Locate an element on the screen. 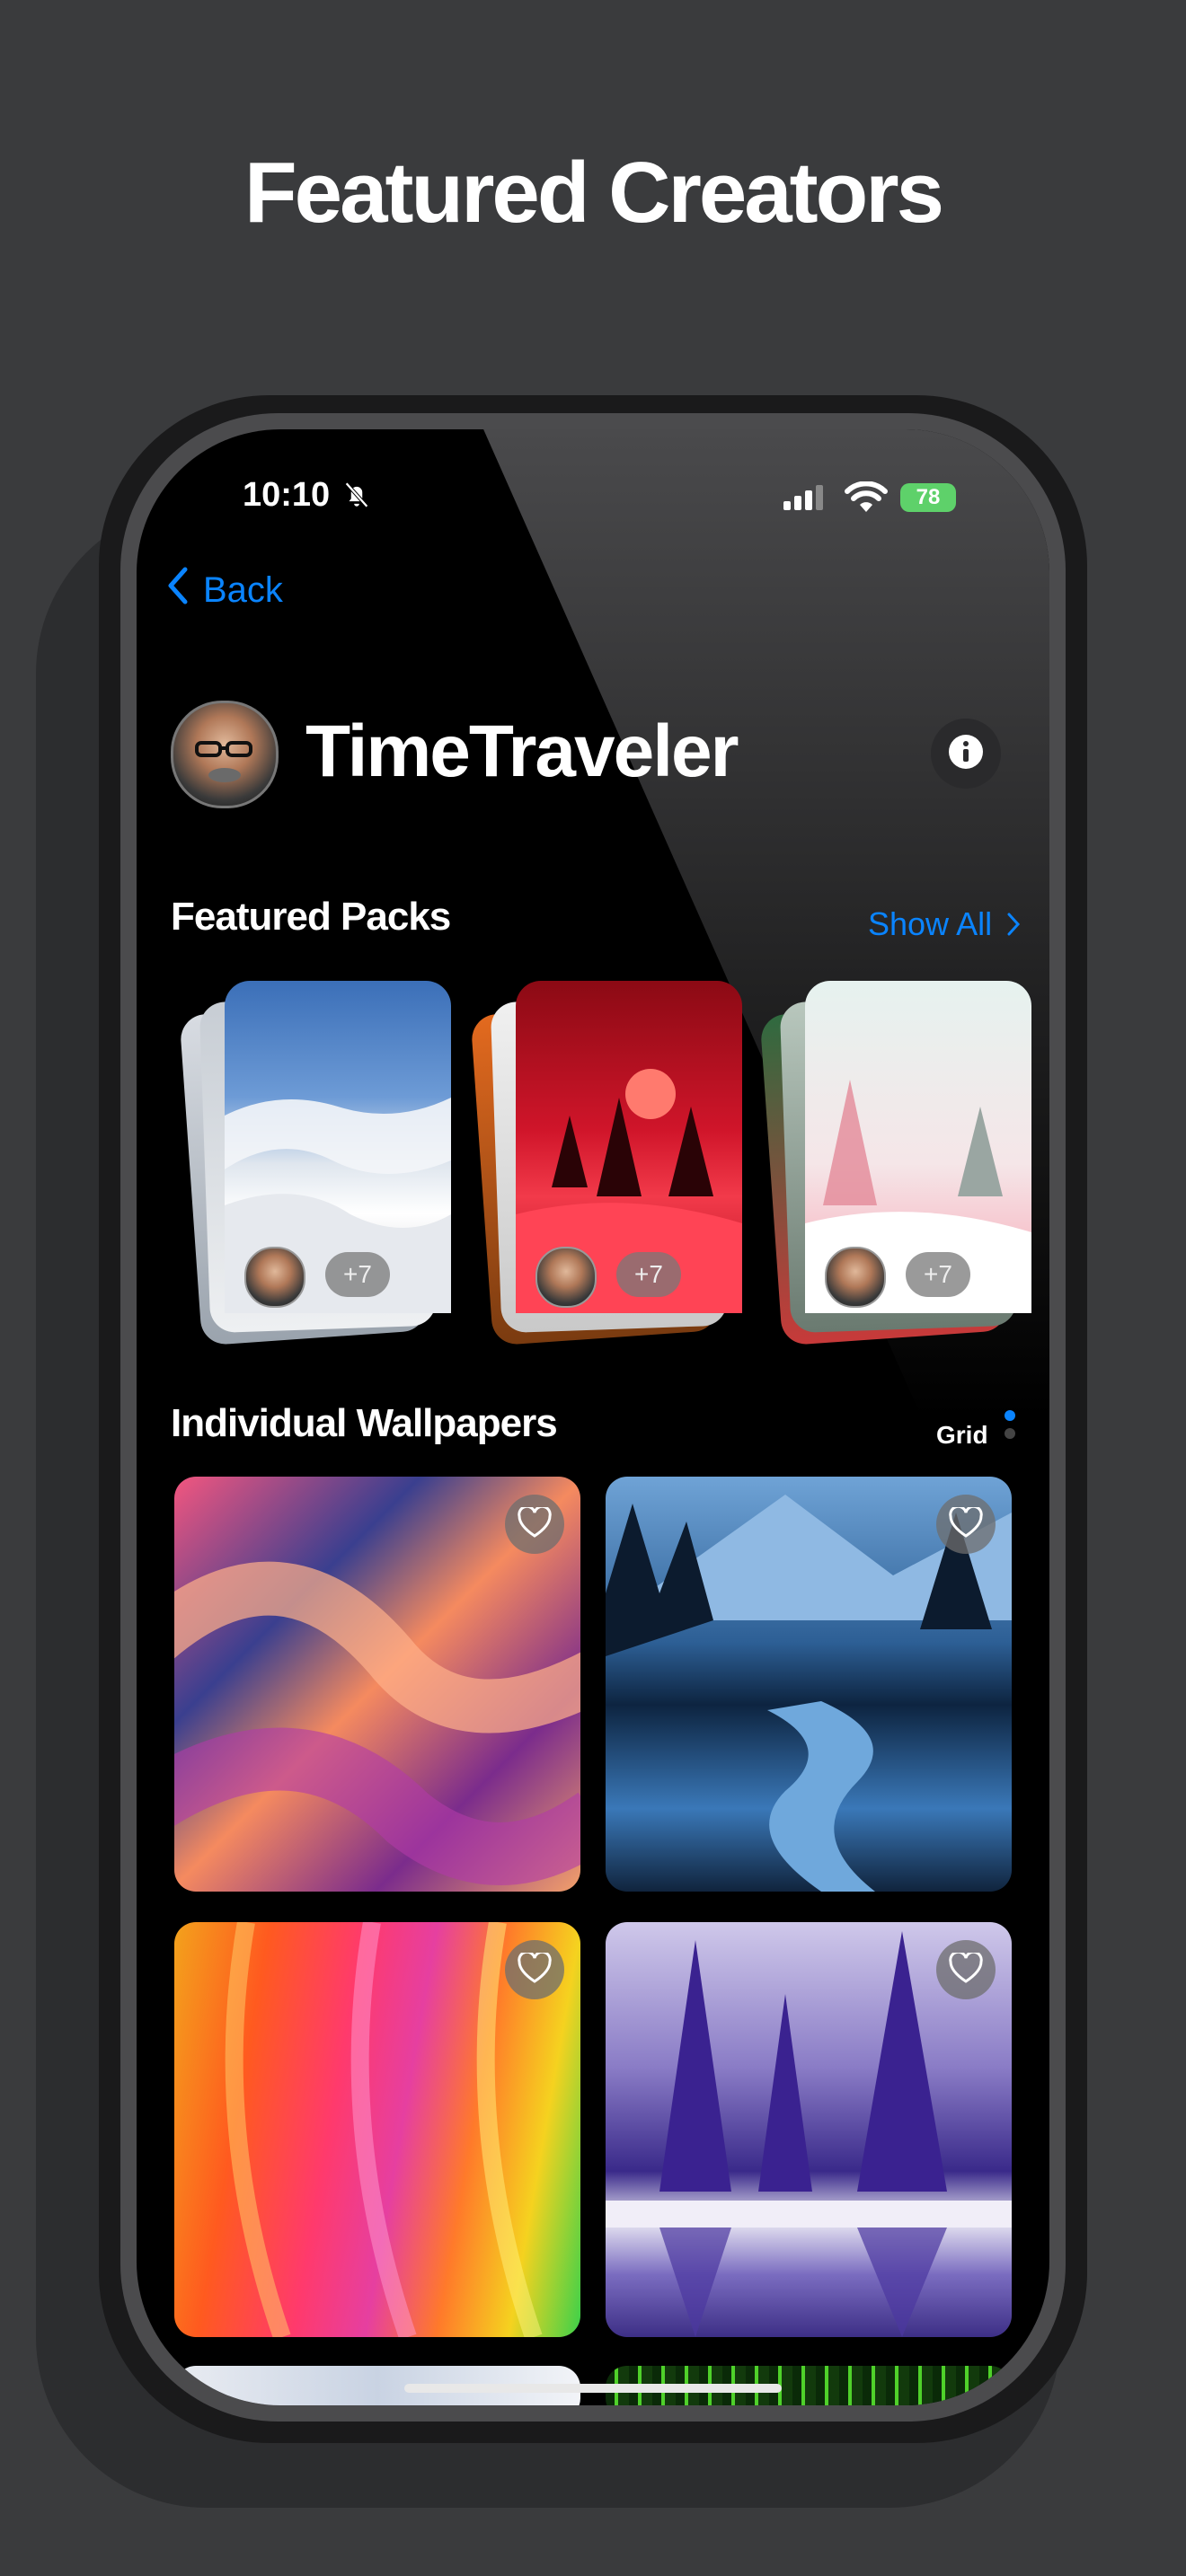  pack-card-snow-forest: +7 is located at coordinates (319, 1163).